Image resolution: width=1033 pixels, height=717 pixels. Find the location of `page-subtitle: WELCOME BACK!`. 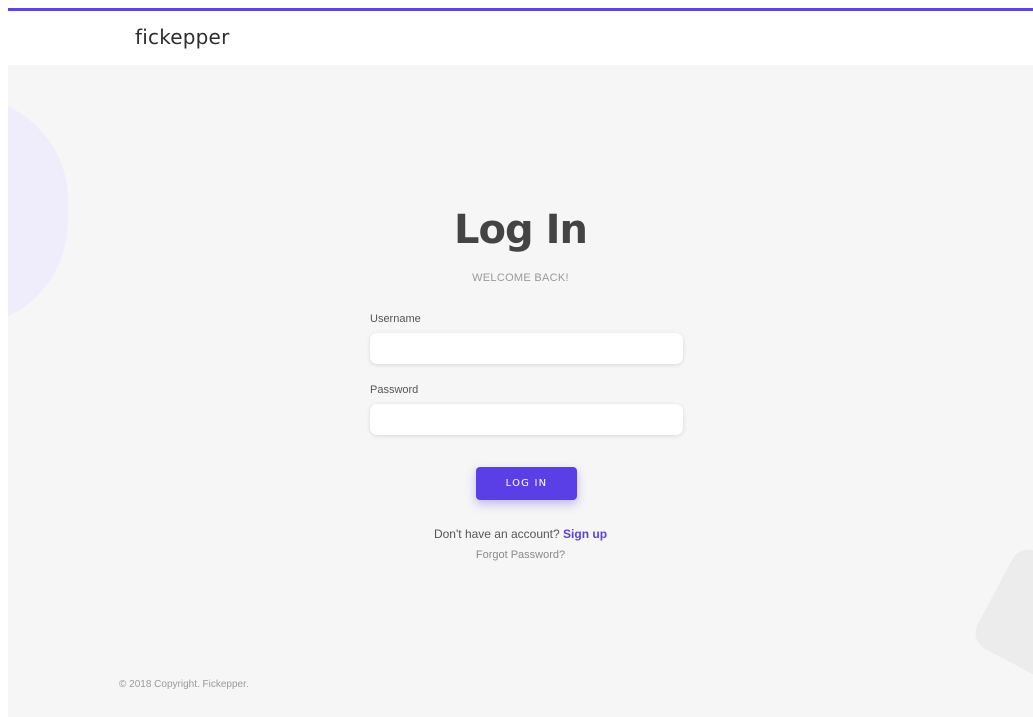

page-subtitle: WELCOME BACK! is located at coordinates (520, 278).